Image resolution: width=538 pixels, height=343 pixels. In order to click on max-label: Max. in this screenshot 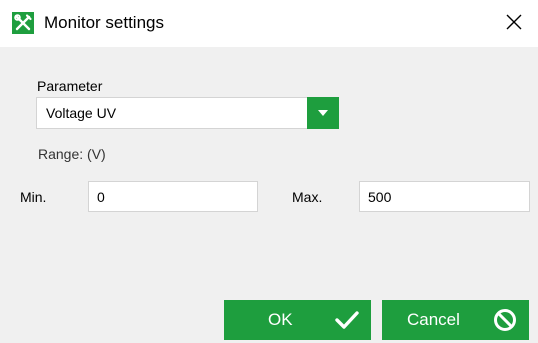, I will do `click(307, 197)`.